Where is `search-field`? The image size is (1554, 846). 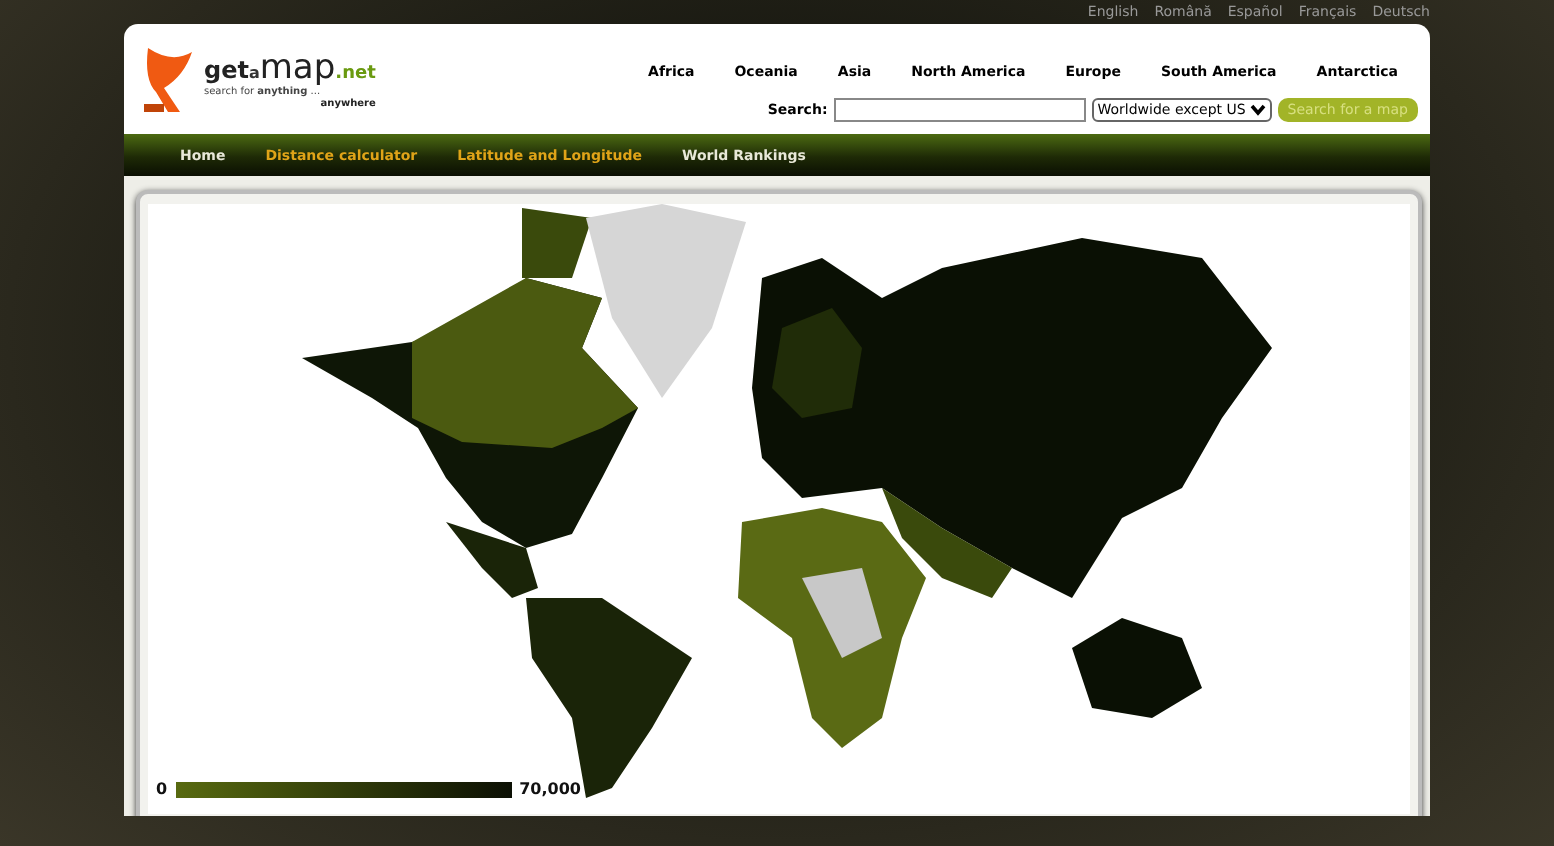
search-field is located at coordinates (959, 110).